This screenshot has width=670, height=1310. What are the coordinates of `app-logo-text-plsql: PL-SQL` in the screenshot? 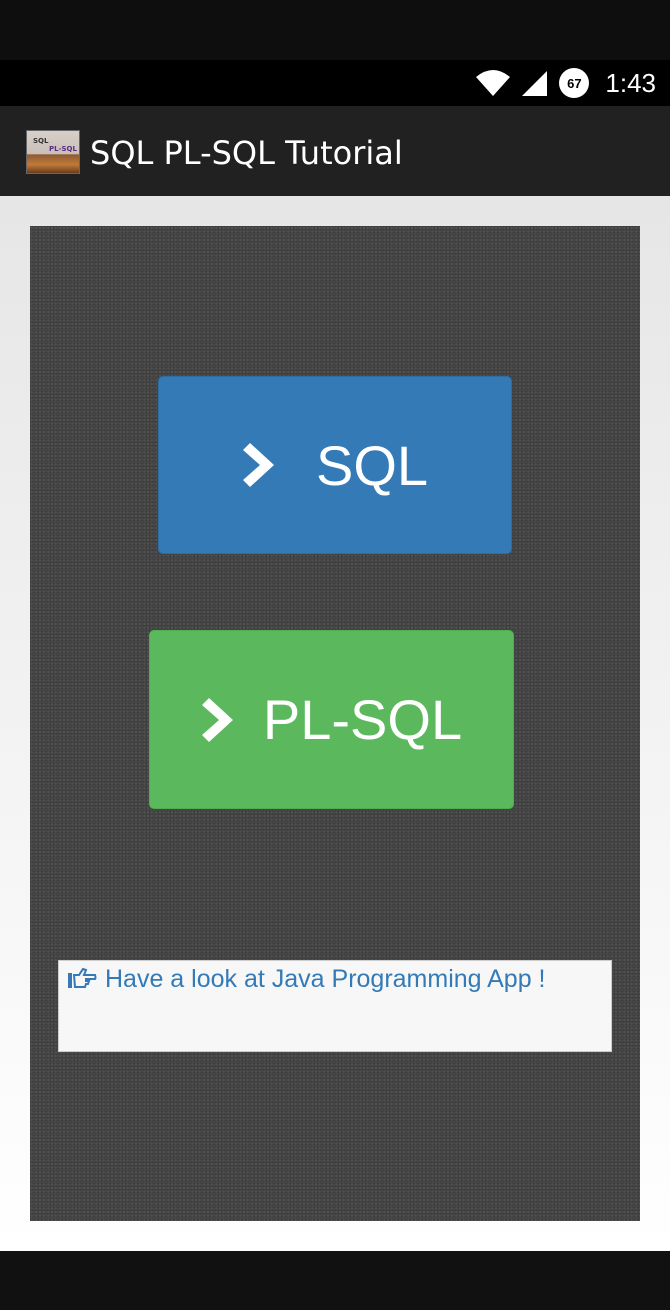 It's located at (63, 149).